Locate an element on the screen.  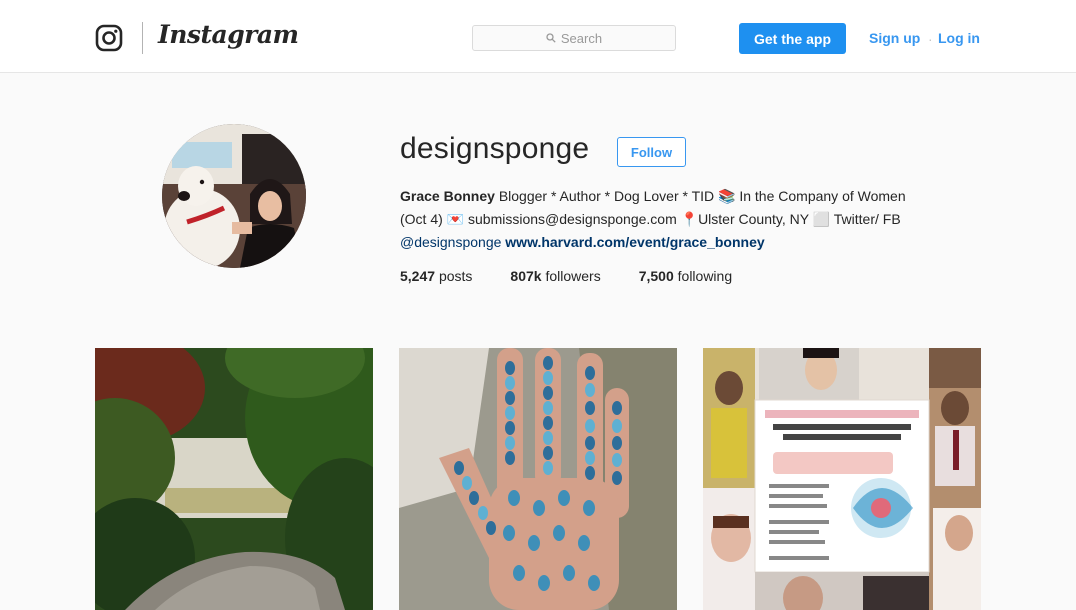
stat-followers-label: followers is located at coordinates (573, 276).